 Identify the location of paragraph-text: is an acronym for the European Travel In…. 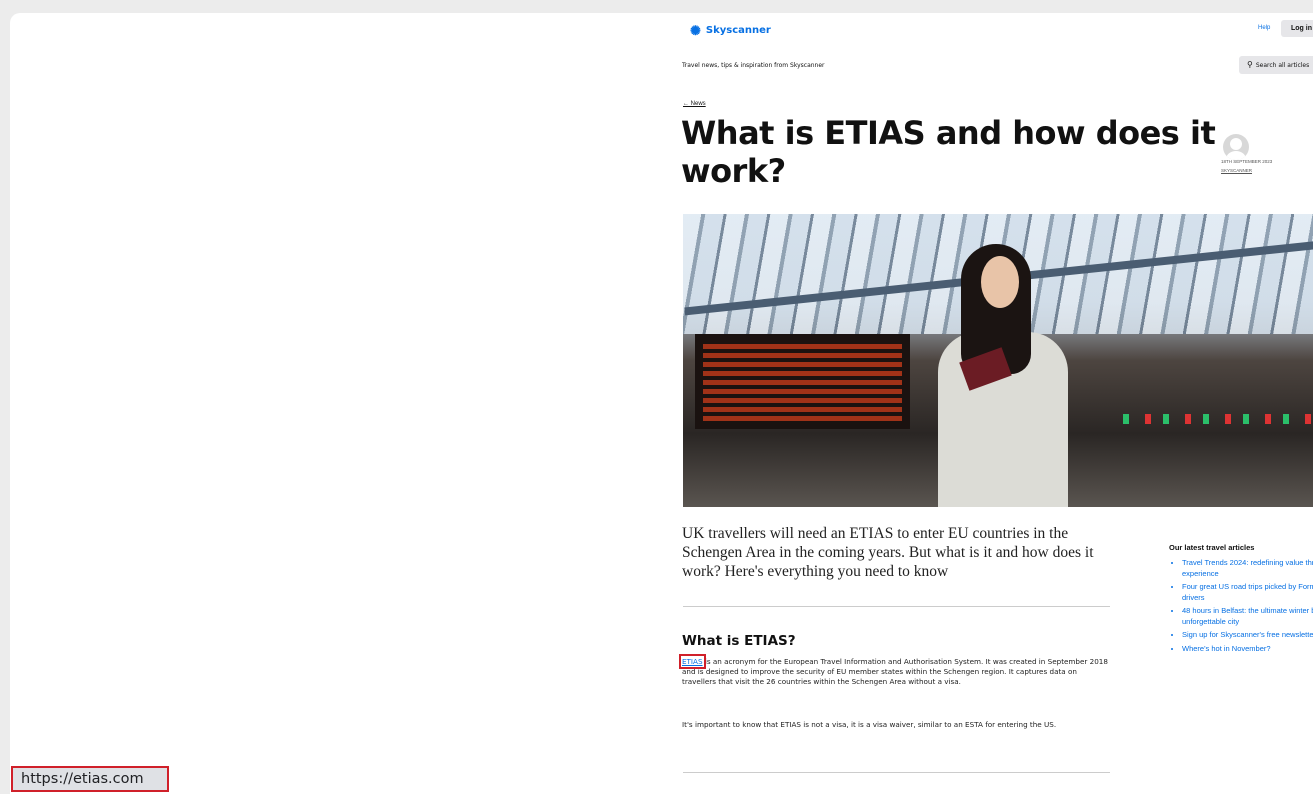
(895, 671).